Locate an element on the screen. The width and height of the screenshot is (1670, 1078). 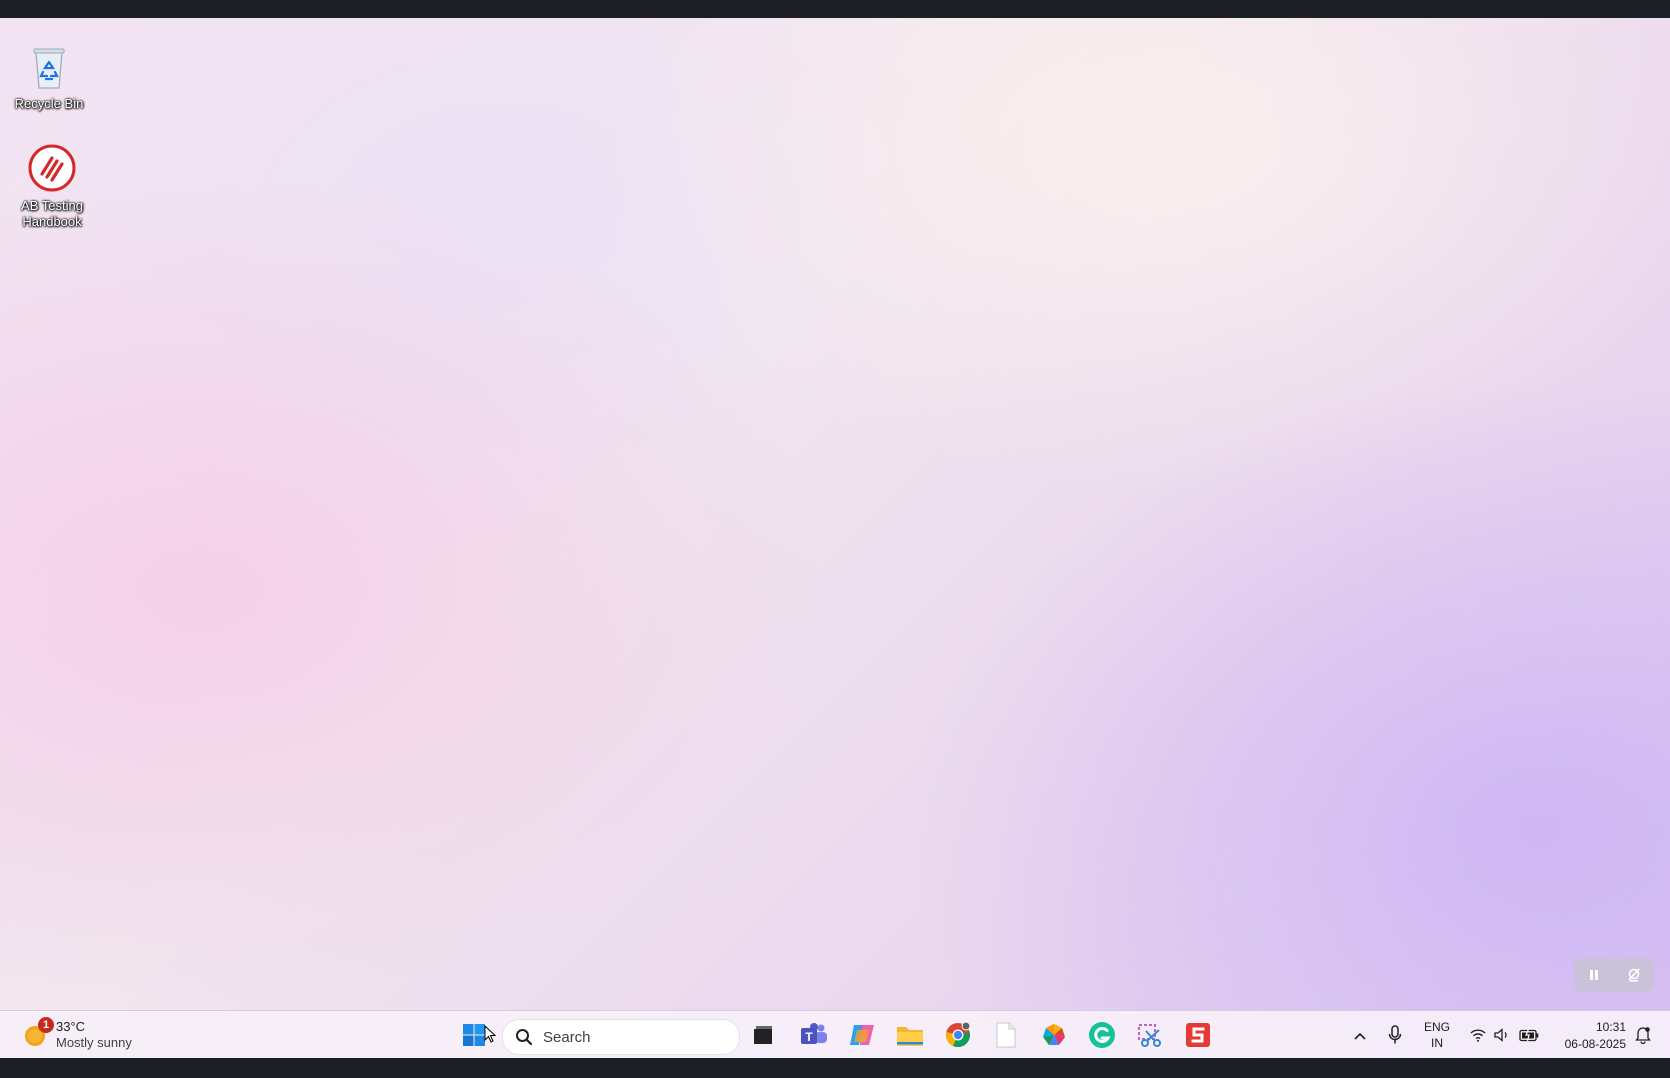
weather-notification-badge: 1 is located at coordinates (46, 1025).